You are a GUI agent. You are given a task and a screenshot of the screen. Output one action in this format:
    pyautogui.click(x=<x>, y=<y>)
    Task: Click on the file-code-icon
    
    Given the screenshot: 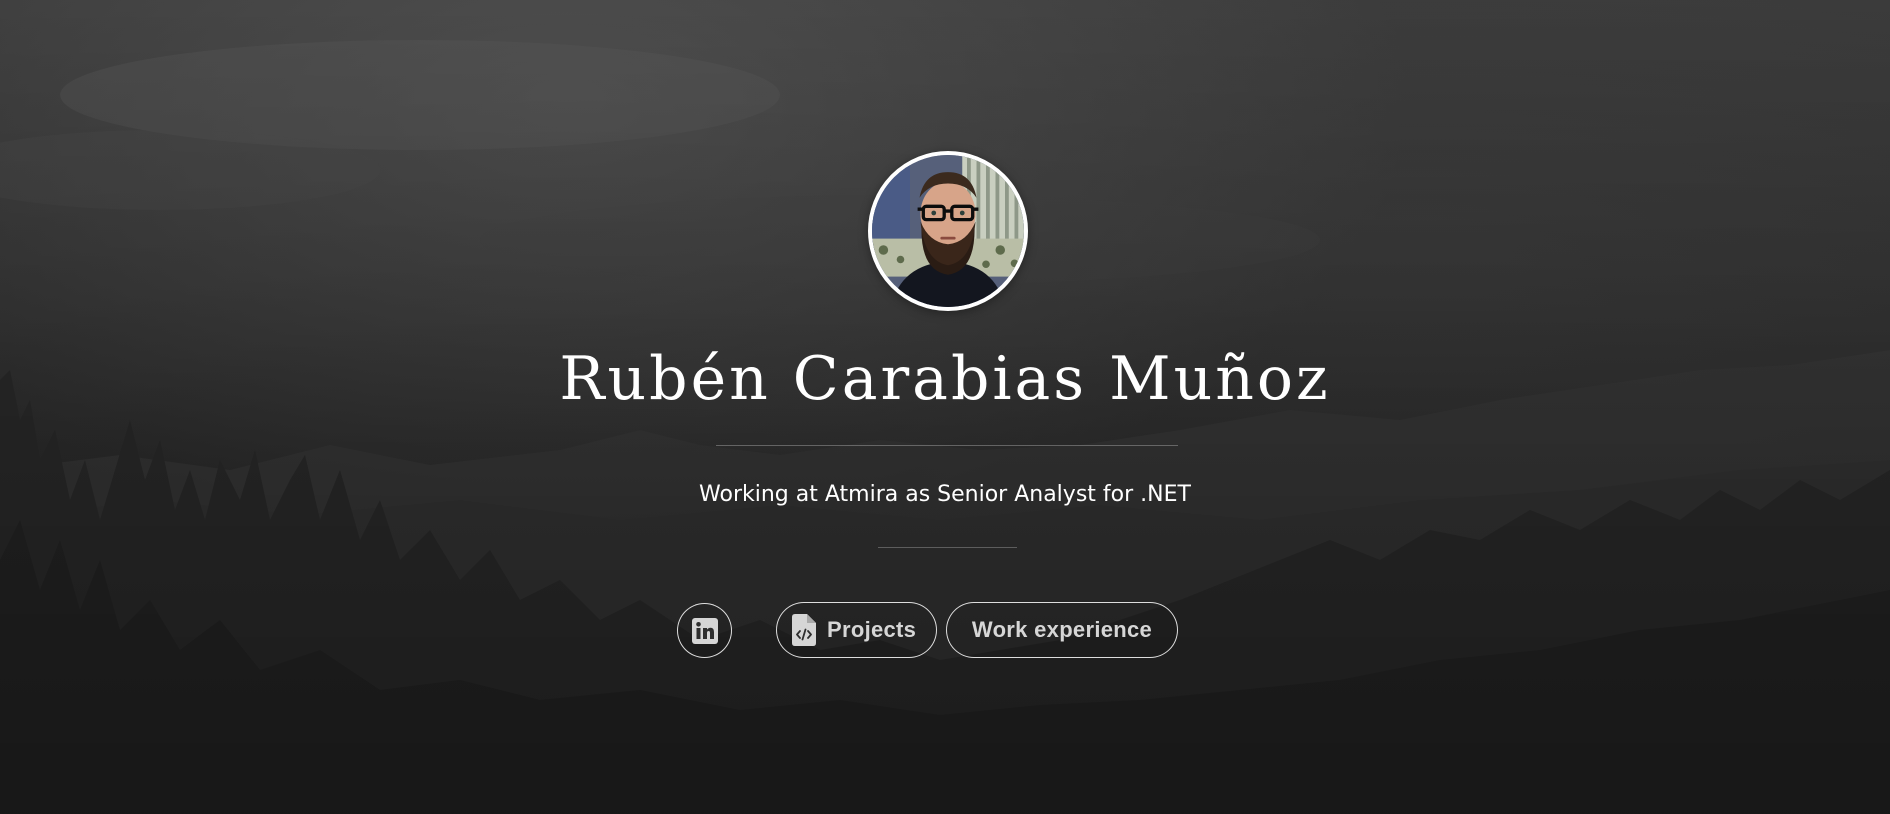 What is the action you would take?
    pyautogui.click(x=804, y=630)
    